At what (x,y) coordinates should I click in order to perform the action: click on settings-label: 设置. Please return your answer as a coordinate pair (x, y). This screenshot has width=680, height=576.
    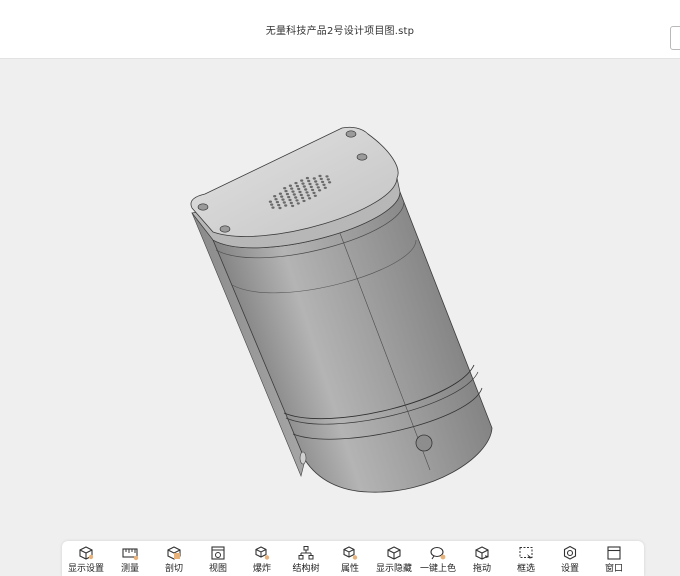
    Looking at the image, I should click on (569, 569).